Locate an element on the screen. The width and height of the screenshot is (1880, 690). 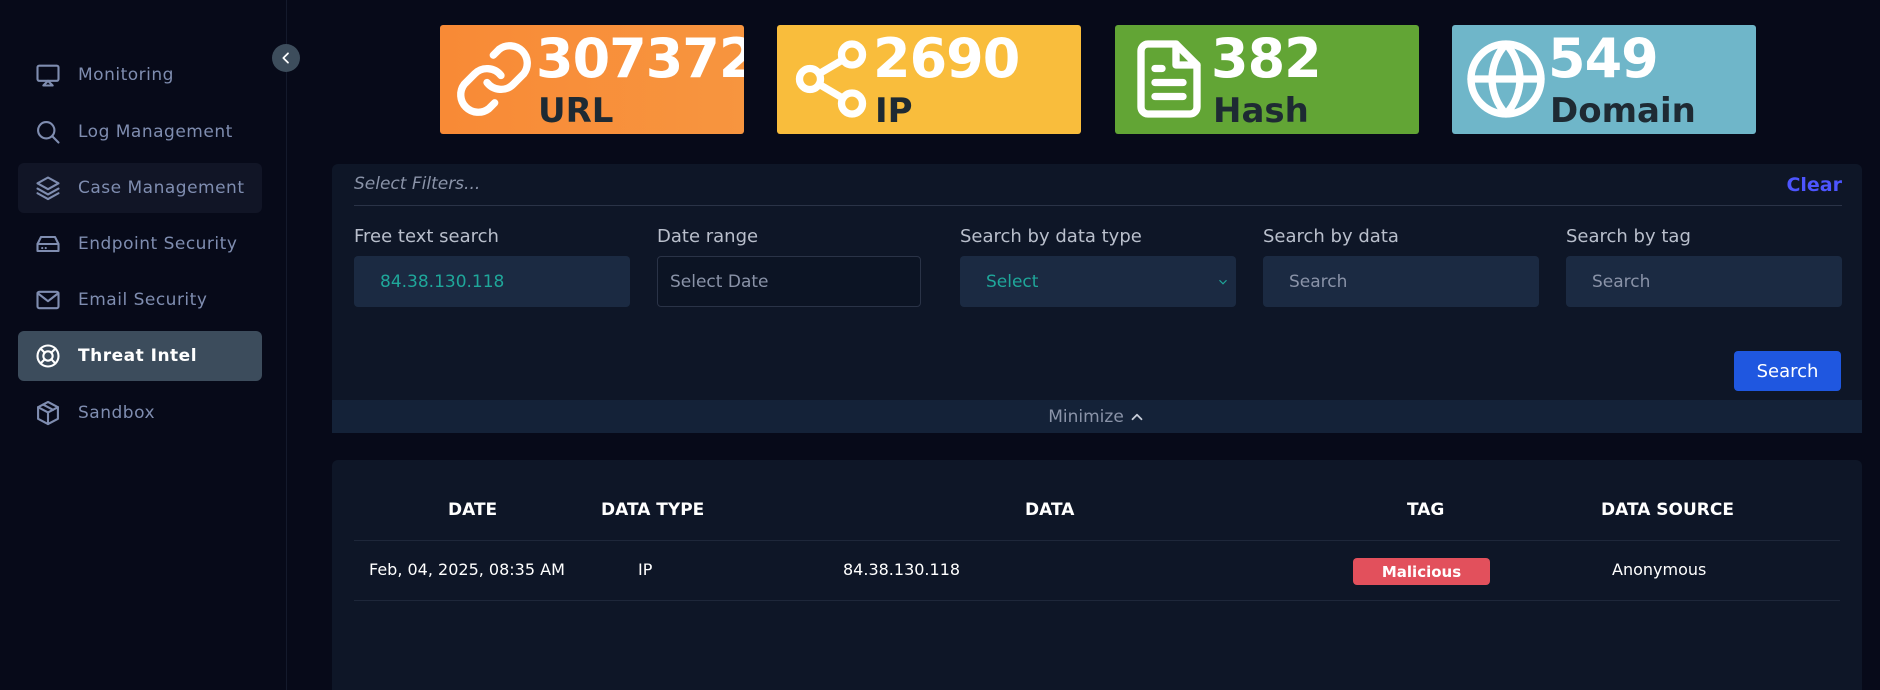
stat-value: 307372 is located at coordinates (640, 58).